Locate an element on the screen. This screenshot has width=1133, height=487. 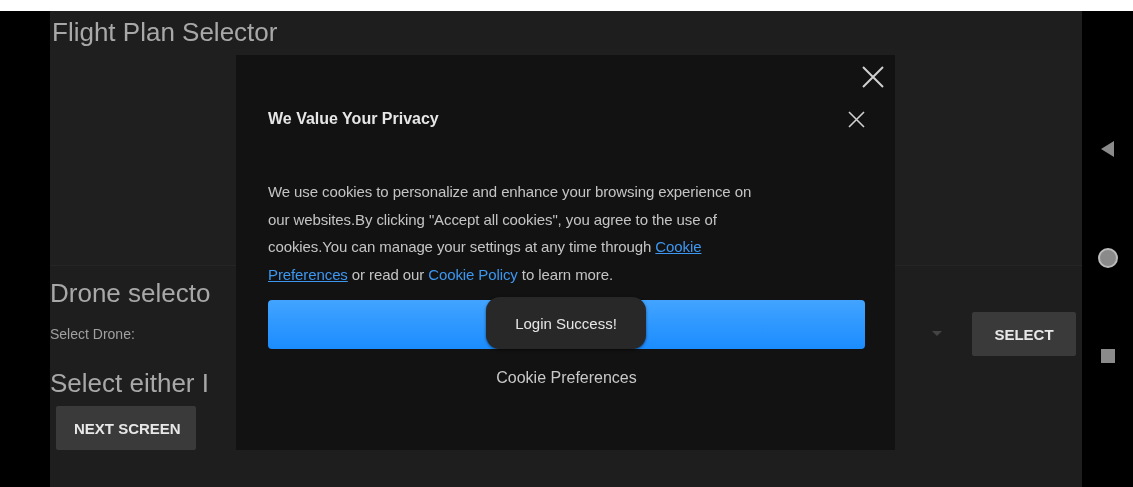
privacy-text: We use cookies to personalize and enhance your browsing experience on our websites.By clicking "Accept all cookies", you agree to the use of cookies.You can manage your settings at any time through Cookie Preferences or read our Cookie Policy to learn more. is located at coordinates (510, 233).